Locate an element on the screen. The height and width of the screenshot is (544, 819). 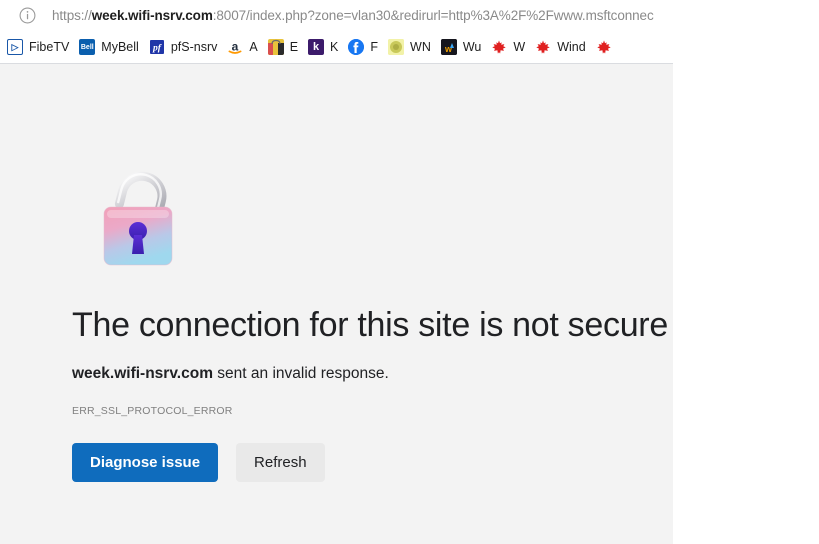
bell-favicon: Bell is located at coordinates (87, 47).